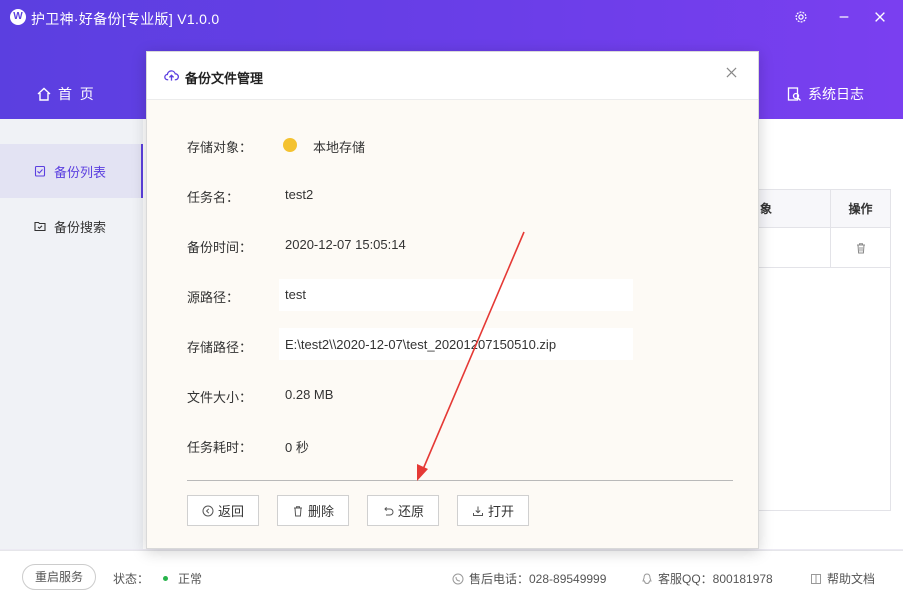 The height and width of the screenshot is (602, 903). I want to click on clipboard-check-icon, so click(40, 171).